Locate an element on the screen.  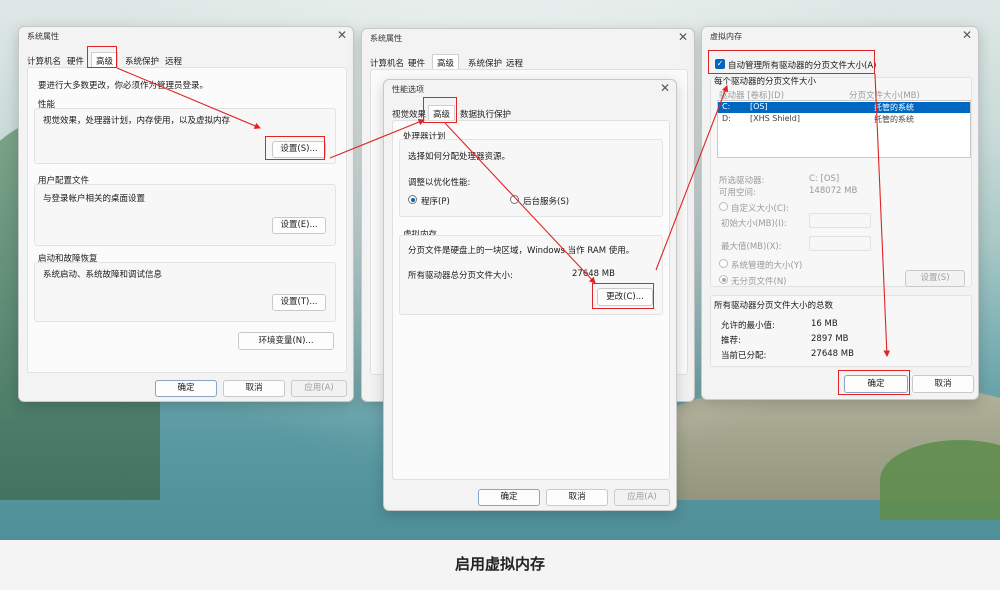
processor-scheduling-desc: 选择如何分配处理器资源。 is located at coordinates (459, 157).